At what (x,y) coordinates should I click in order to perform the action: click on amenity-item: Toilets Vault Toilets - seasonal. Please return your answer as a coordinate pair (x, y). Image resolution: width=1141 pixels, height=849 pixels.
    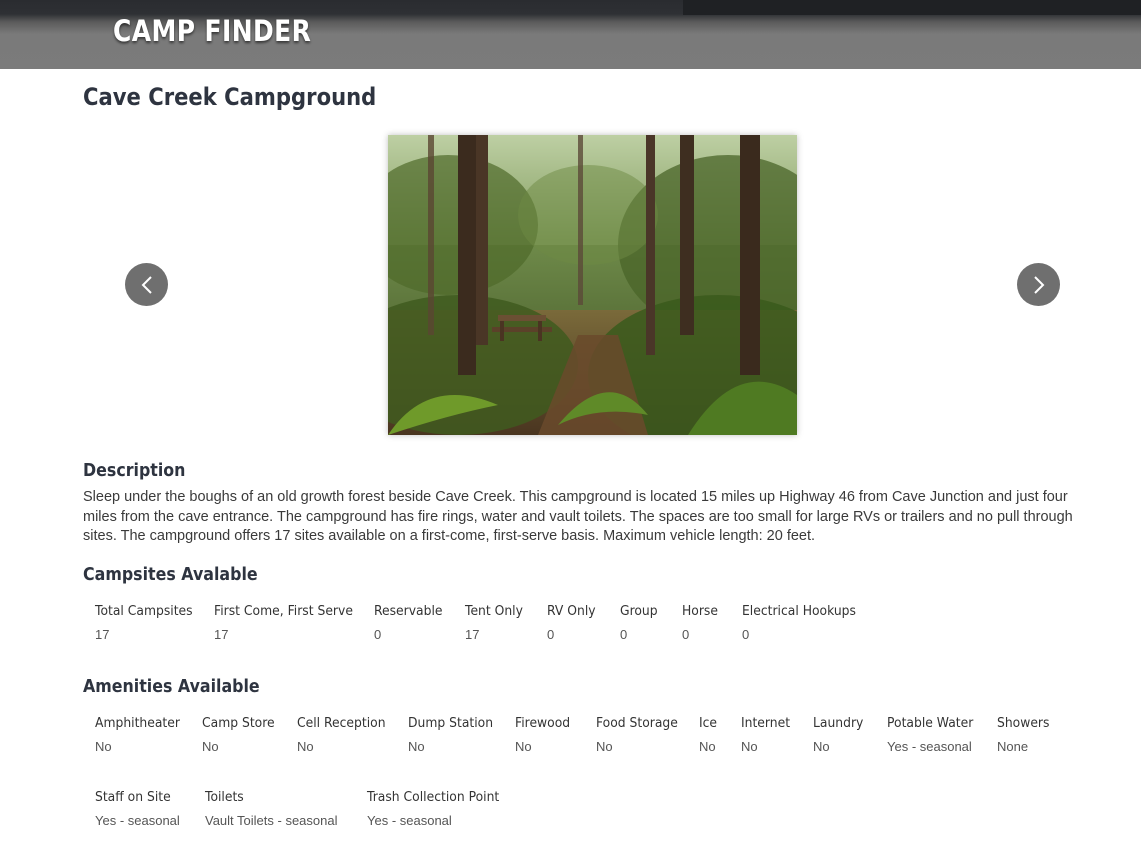
    Looking at the image, I should click on (286, 809).